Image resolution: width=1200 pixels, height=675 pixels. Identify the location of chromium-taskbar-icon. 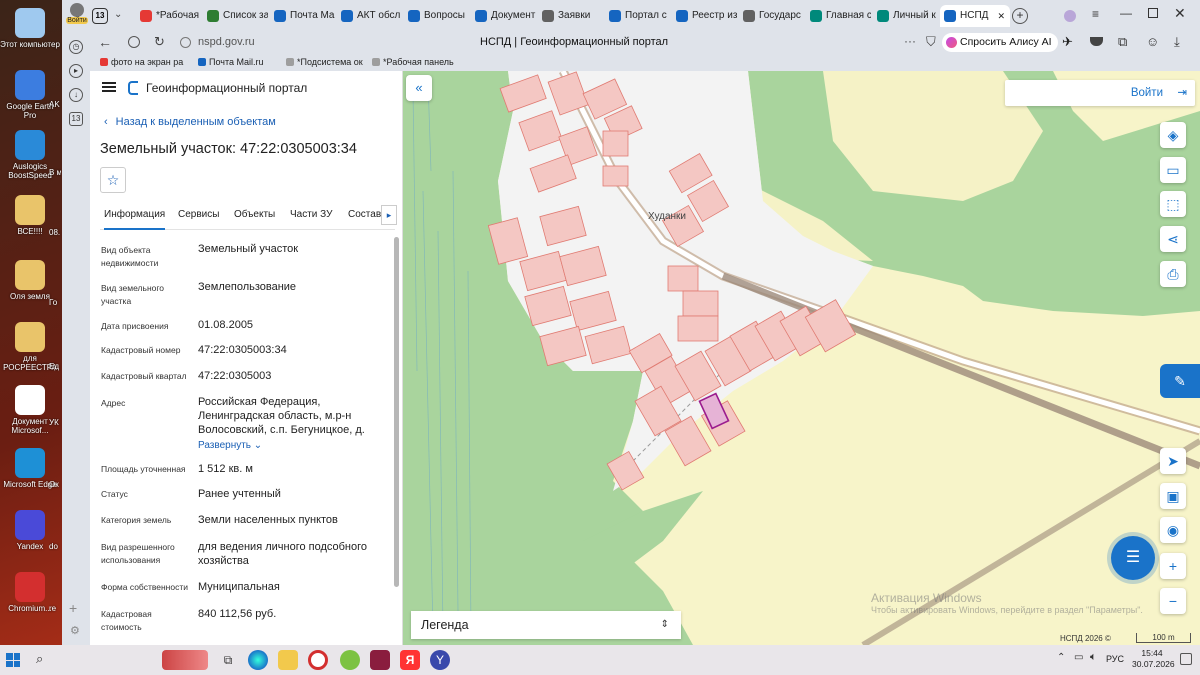
(318, 660).